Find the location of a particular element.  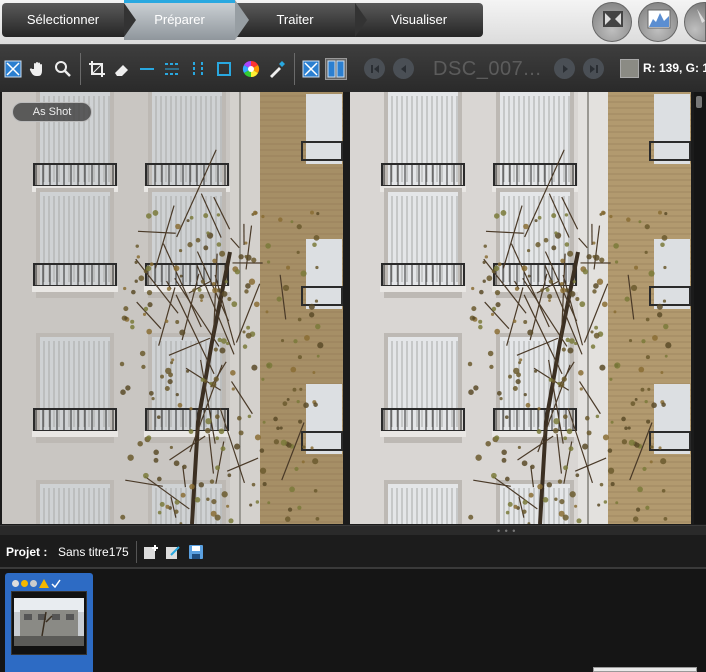

zoom-icon is located at coordinates (63, 69).